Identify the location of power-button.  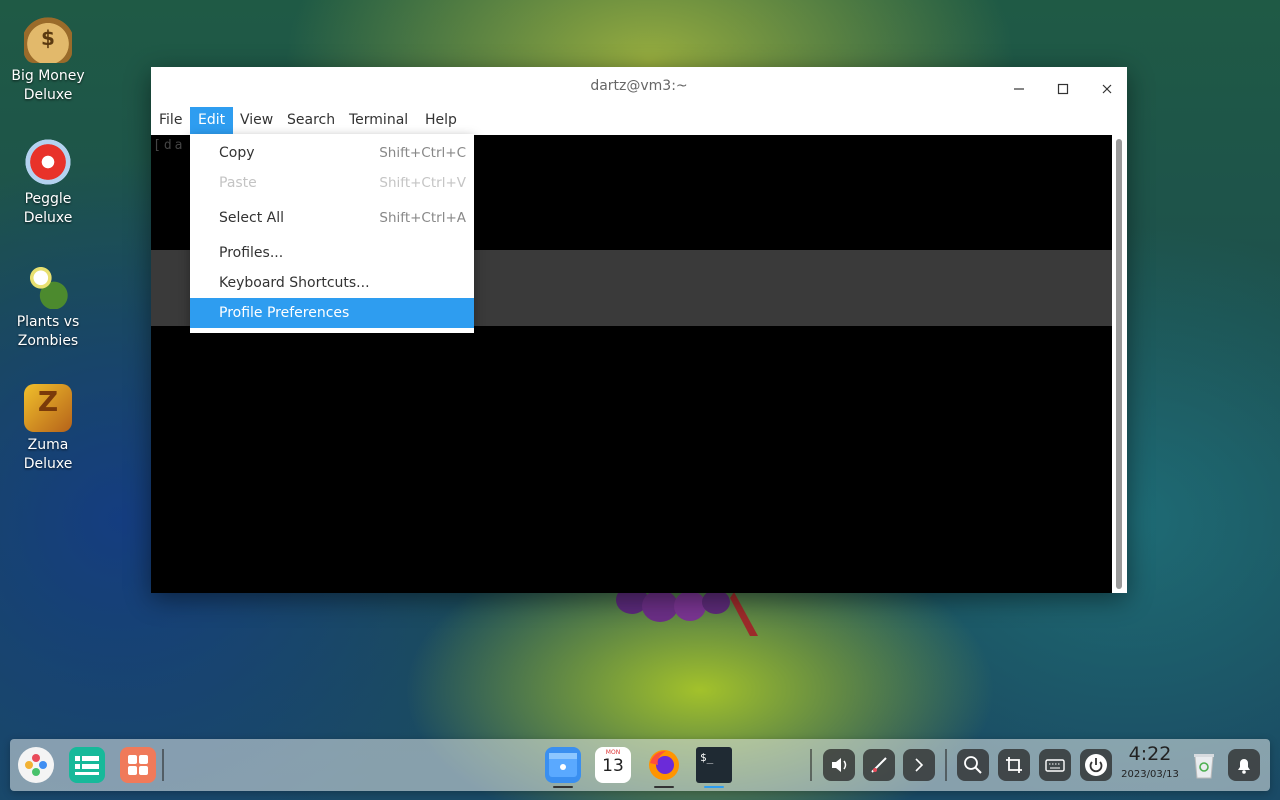
(1096, 765).